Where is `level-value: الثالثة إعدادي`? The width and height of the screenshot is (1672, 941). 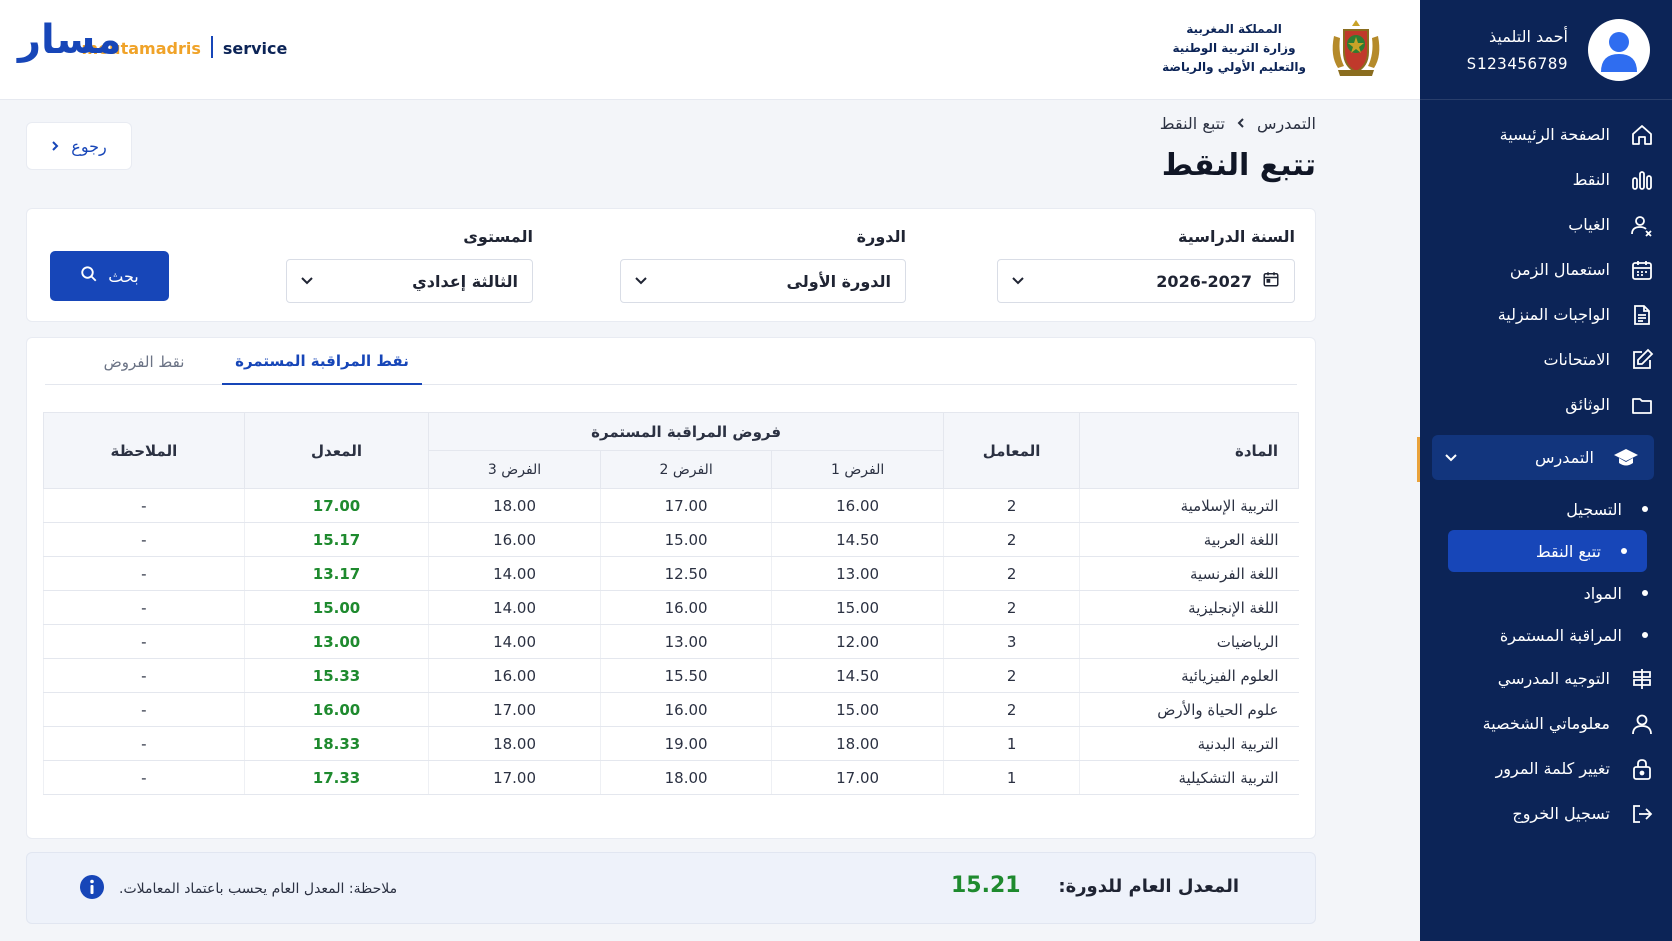 level-value: الثالثة إعدادي is located at coordinates (465, 281).